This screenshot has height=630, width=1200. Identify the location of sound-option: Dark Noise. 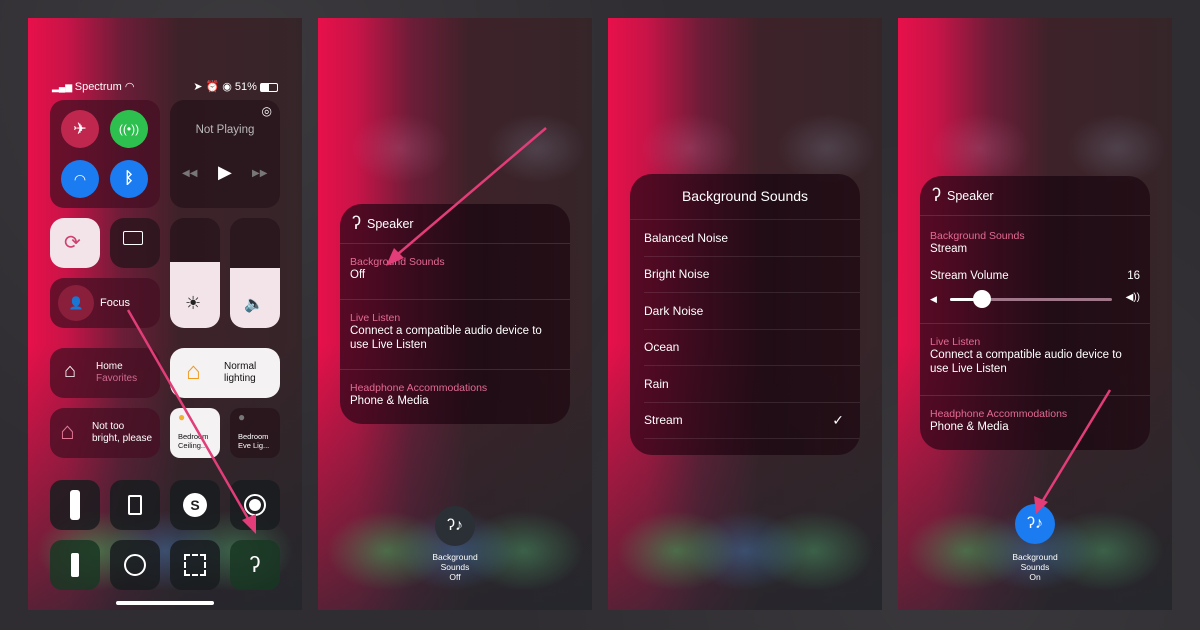
(752, 311).